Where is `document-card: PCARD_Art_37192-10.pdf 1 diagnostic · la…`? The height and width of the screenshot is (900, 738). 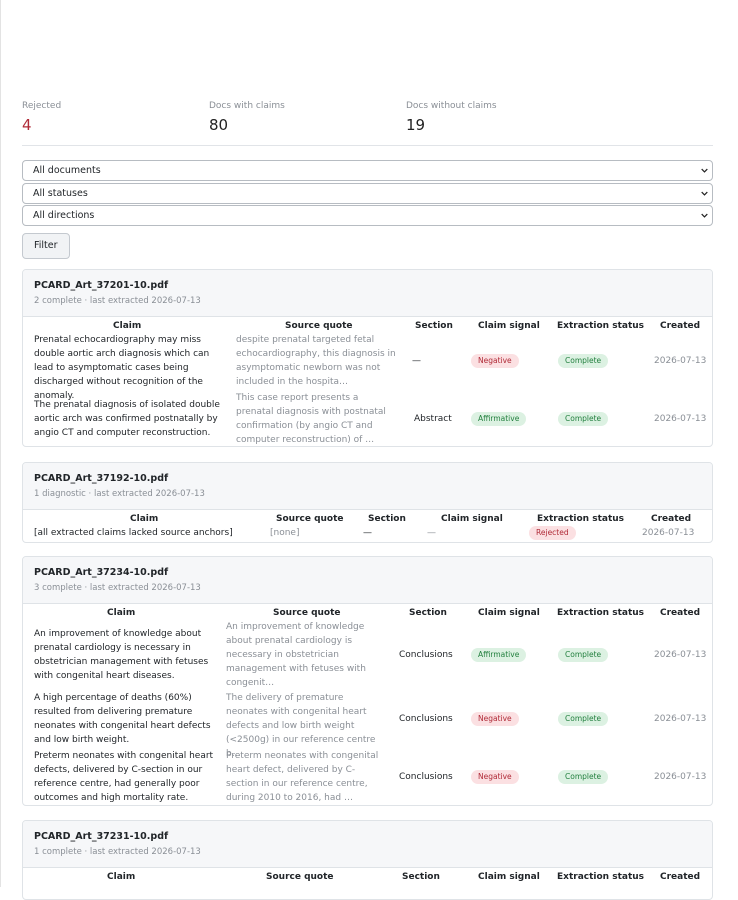
document-card: PCARD_Art_37192-10.pdf 1 diagnostic · la… is located at coordinates (367, 502).